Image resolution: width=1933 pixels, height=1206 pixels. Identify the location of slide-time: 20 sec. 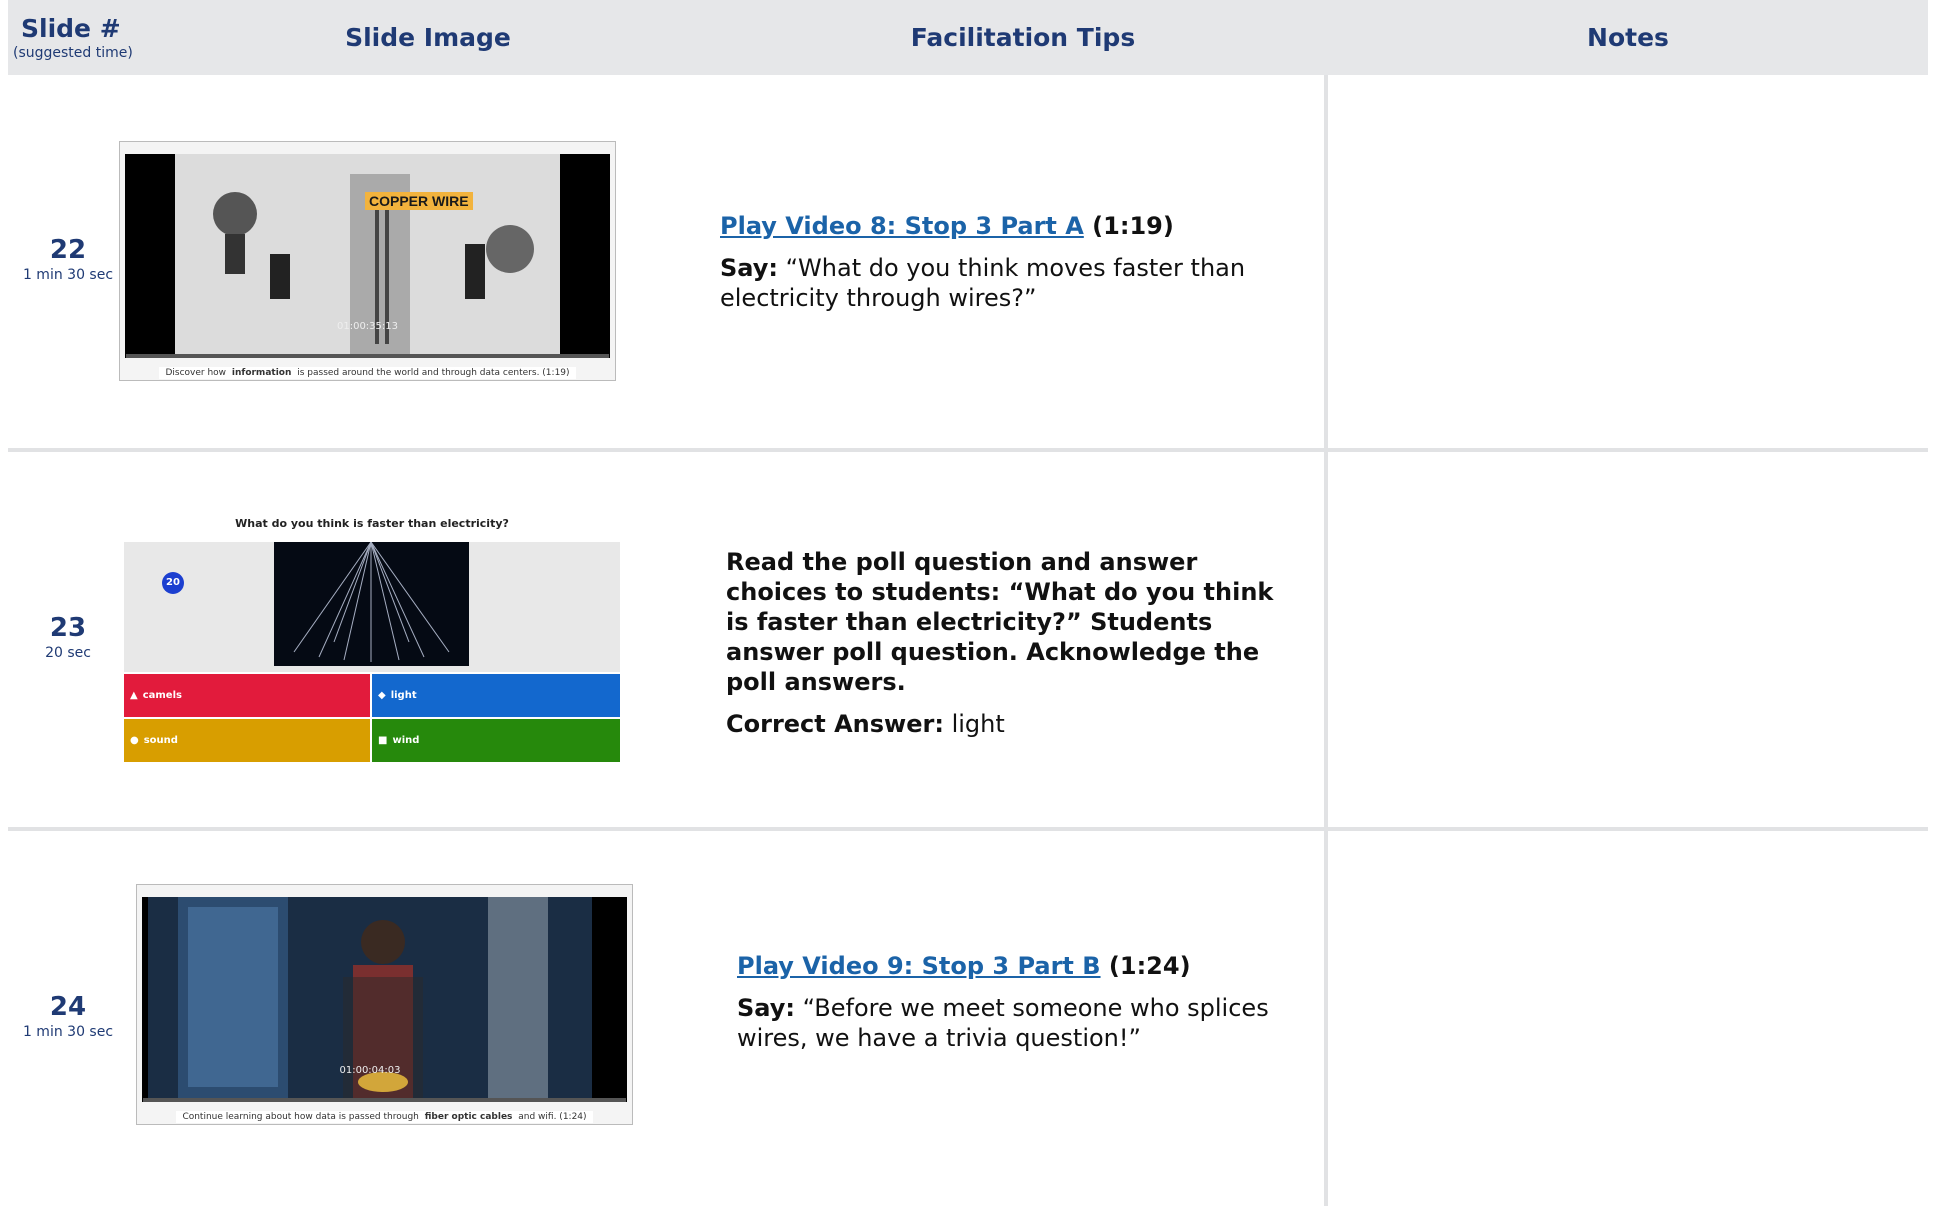
(68, 653).